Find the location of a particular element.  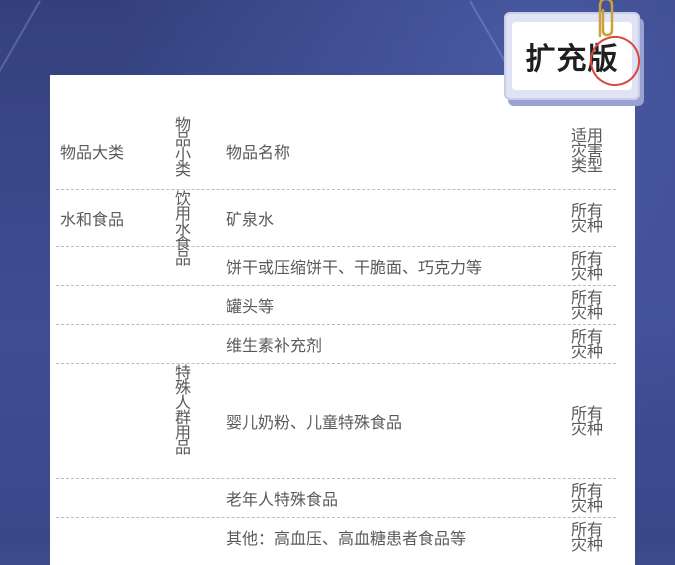

item-name: 其他：高血压、高血糖患者食品等 is located at coordinates (346, 538).